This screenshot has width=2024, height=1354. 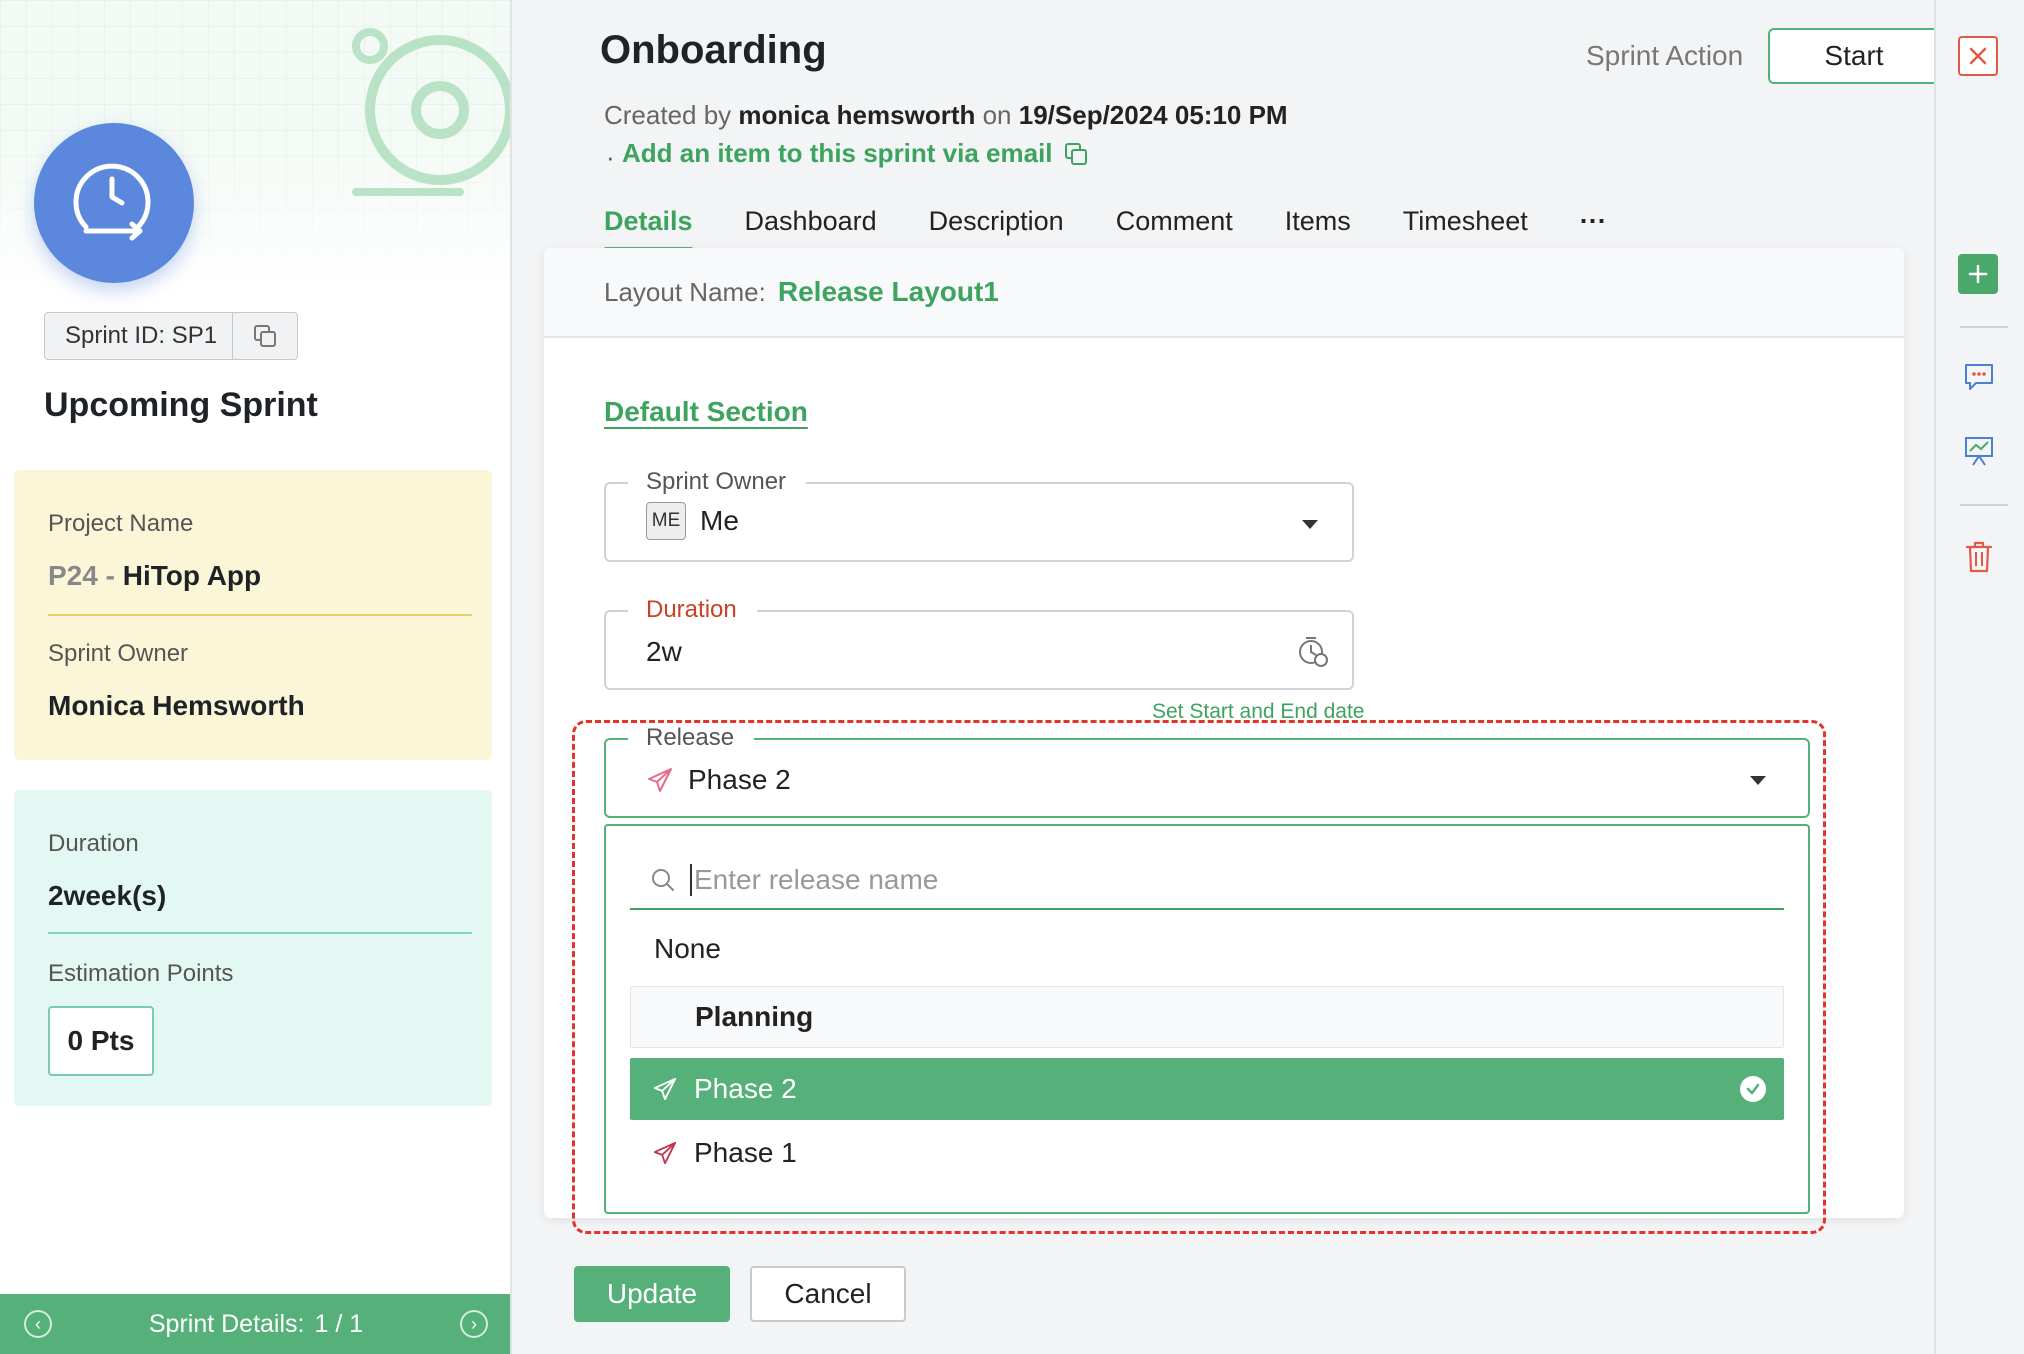 I want to click on estimation-points-box: 0 Pts, so click(x=101, y=1041).